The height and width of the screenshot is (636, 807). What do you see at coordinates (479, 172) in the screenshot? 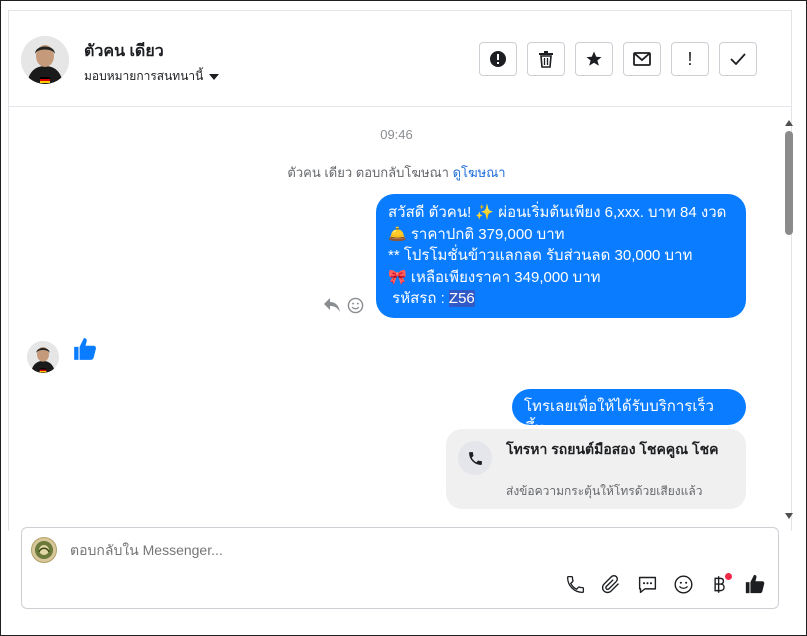
I see `view-ad-link: ดูโฆษณา` at bounding box center [479, 172].